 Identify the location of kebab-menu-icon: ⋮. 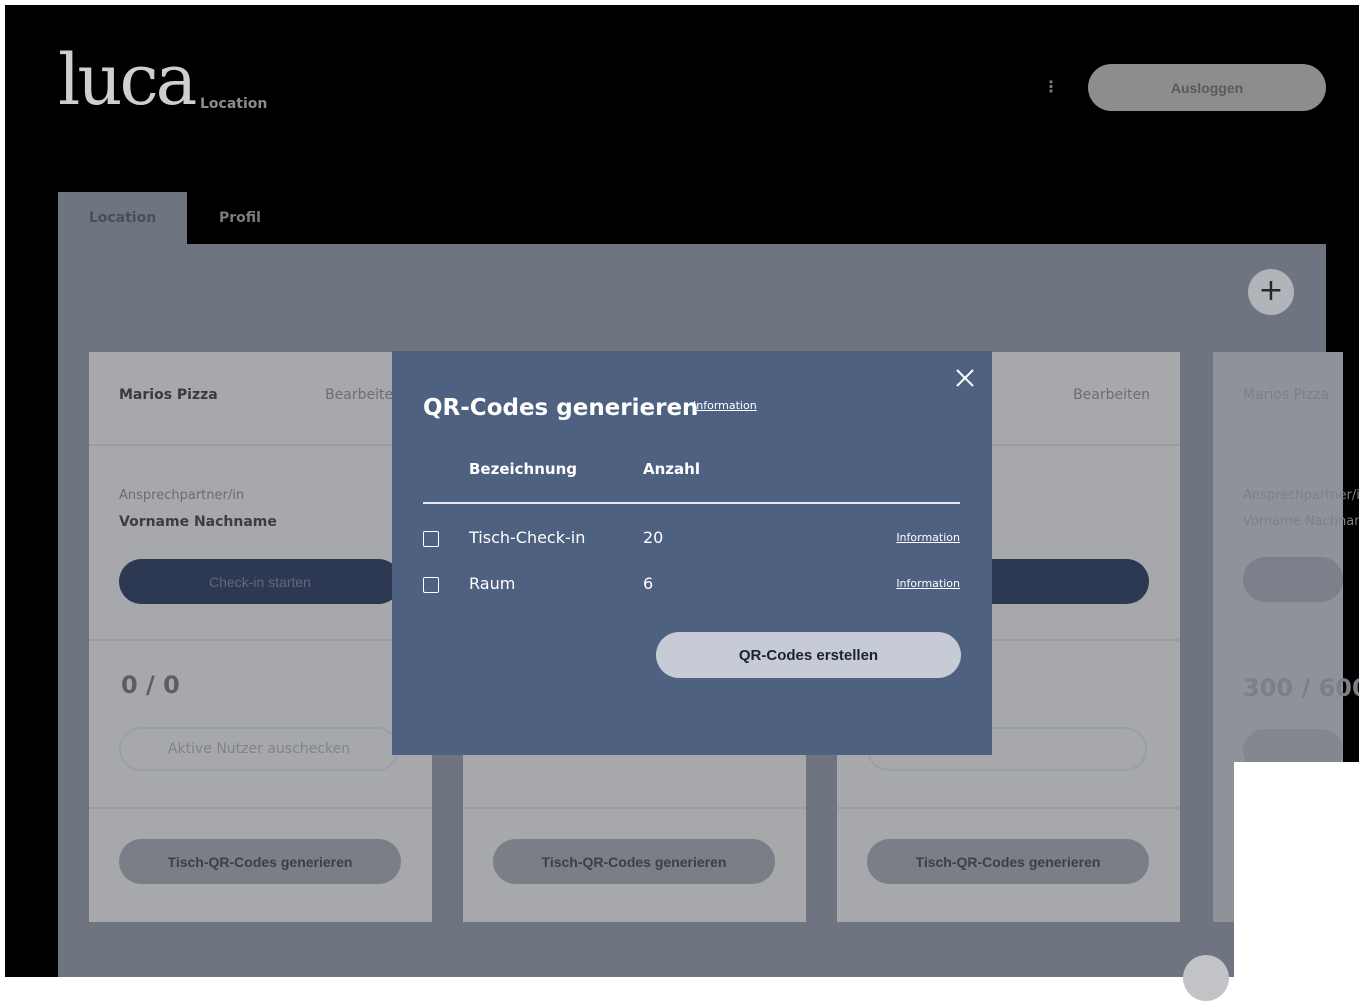
(1051, 87).